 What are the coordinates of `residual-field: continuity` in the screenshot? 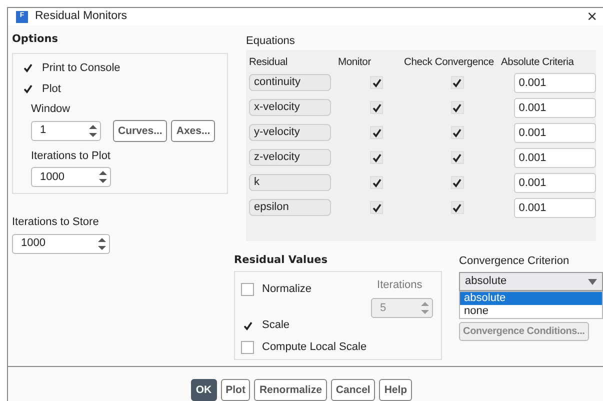 It's located at (290, 83).